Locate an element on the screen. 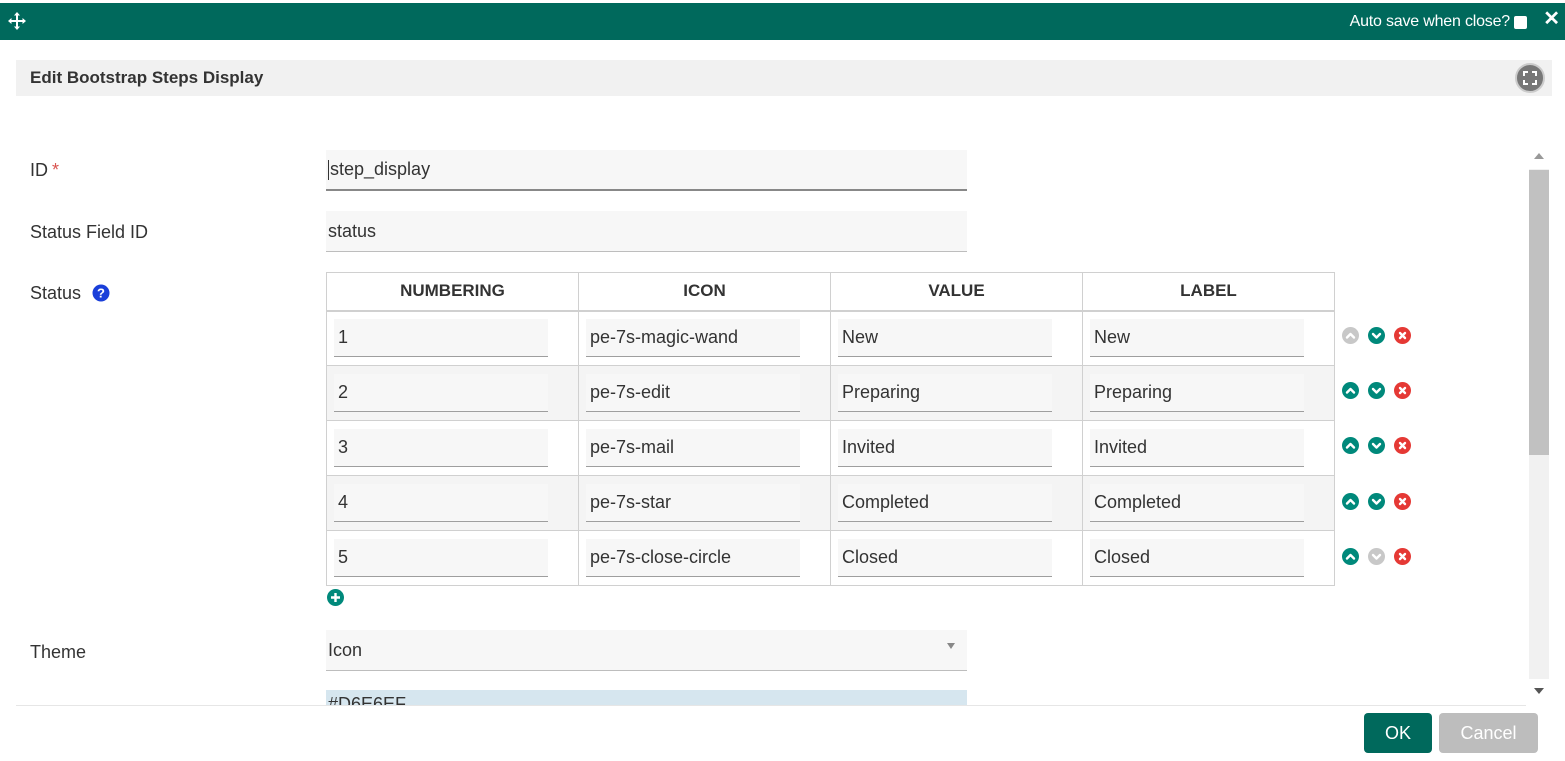  label-input: New is located at coordinates (1197, 338).